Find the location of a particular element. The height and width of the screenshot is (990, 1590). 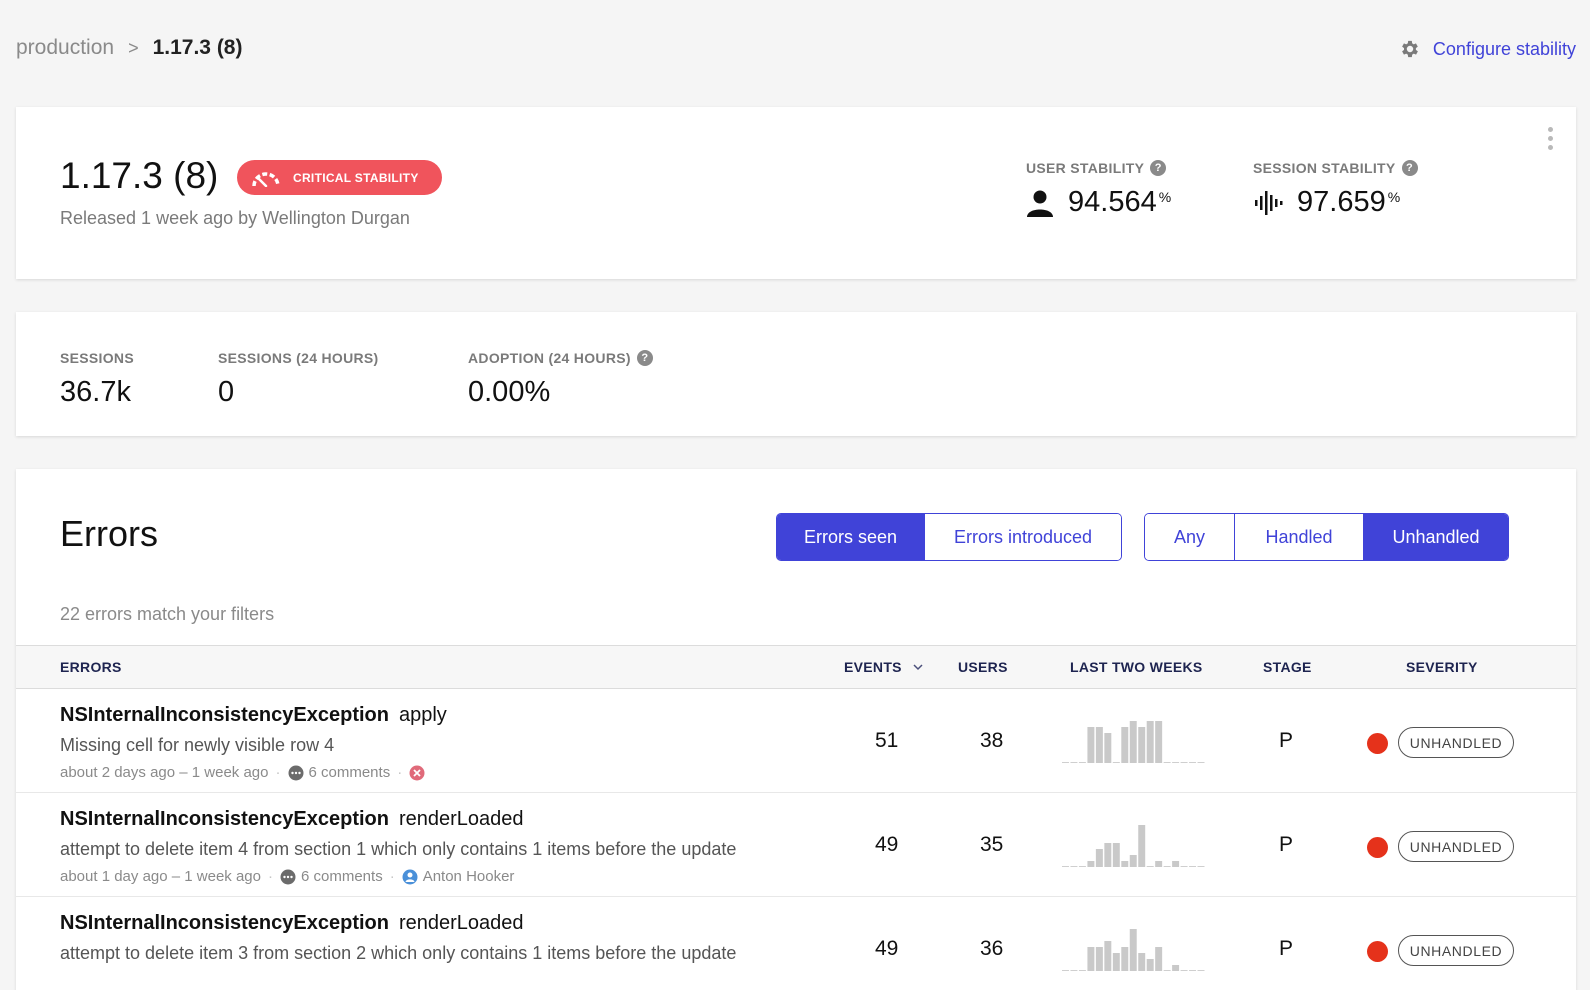

metric-sessions-24h: SESSIONS (24 HOURS) 0 is located at coordinates (298, 379).